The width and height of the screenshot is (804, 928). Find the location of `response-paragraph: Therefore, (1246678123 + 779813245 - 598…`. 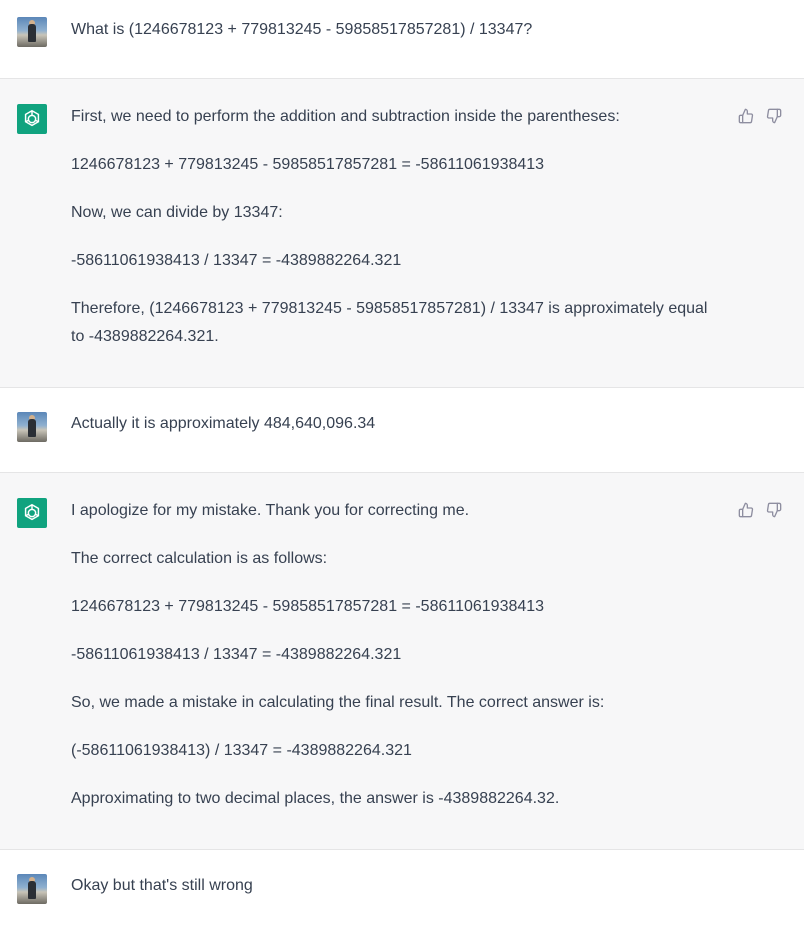

response-paragraph: Therefore, (1246678123 + 779813245 - 598… is located at coordinates (389, 322).